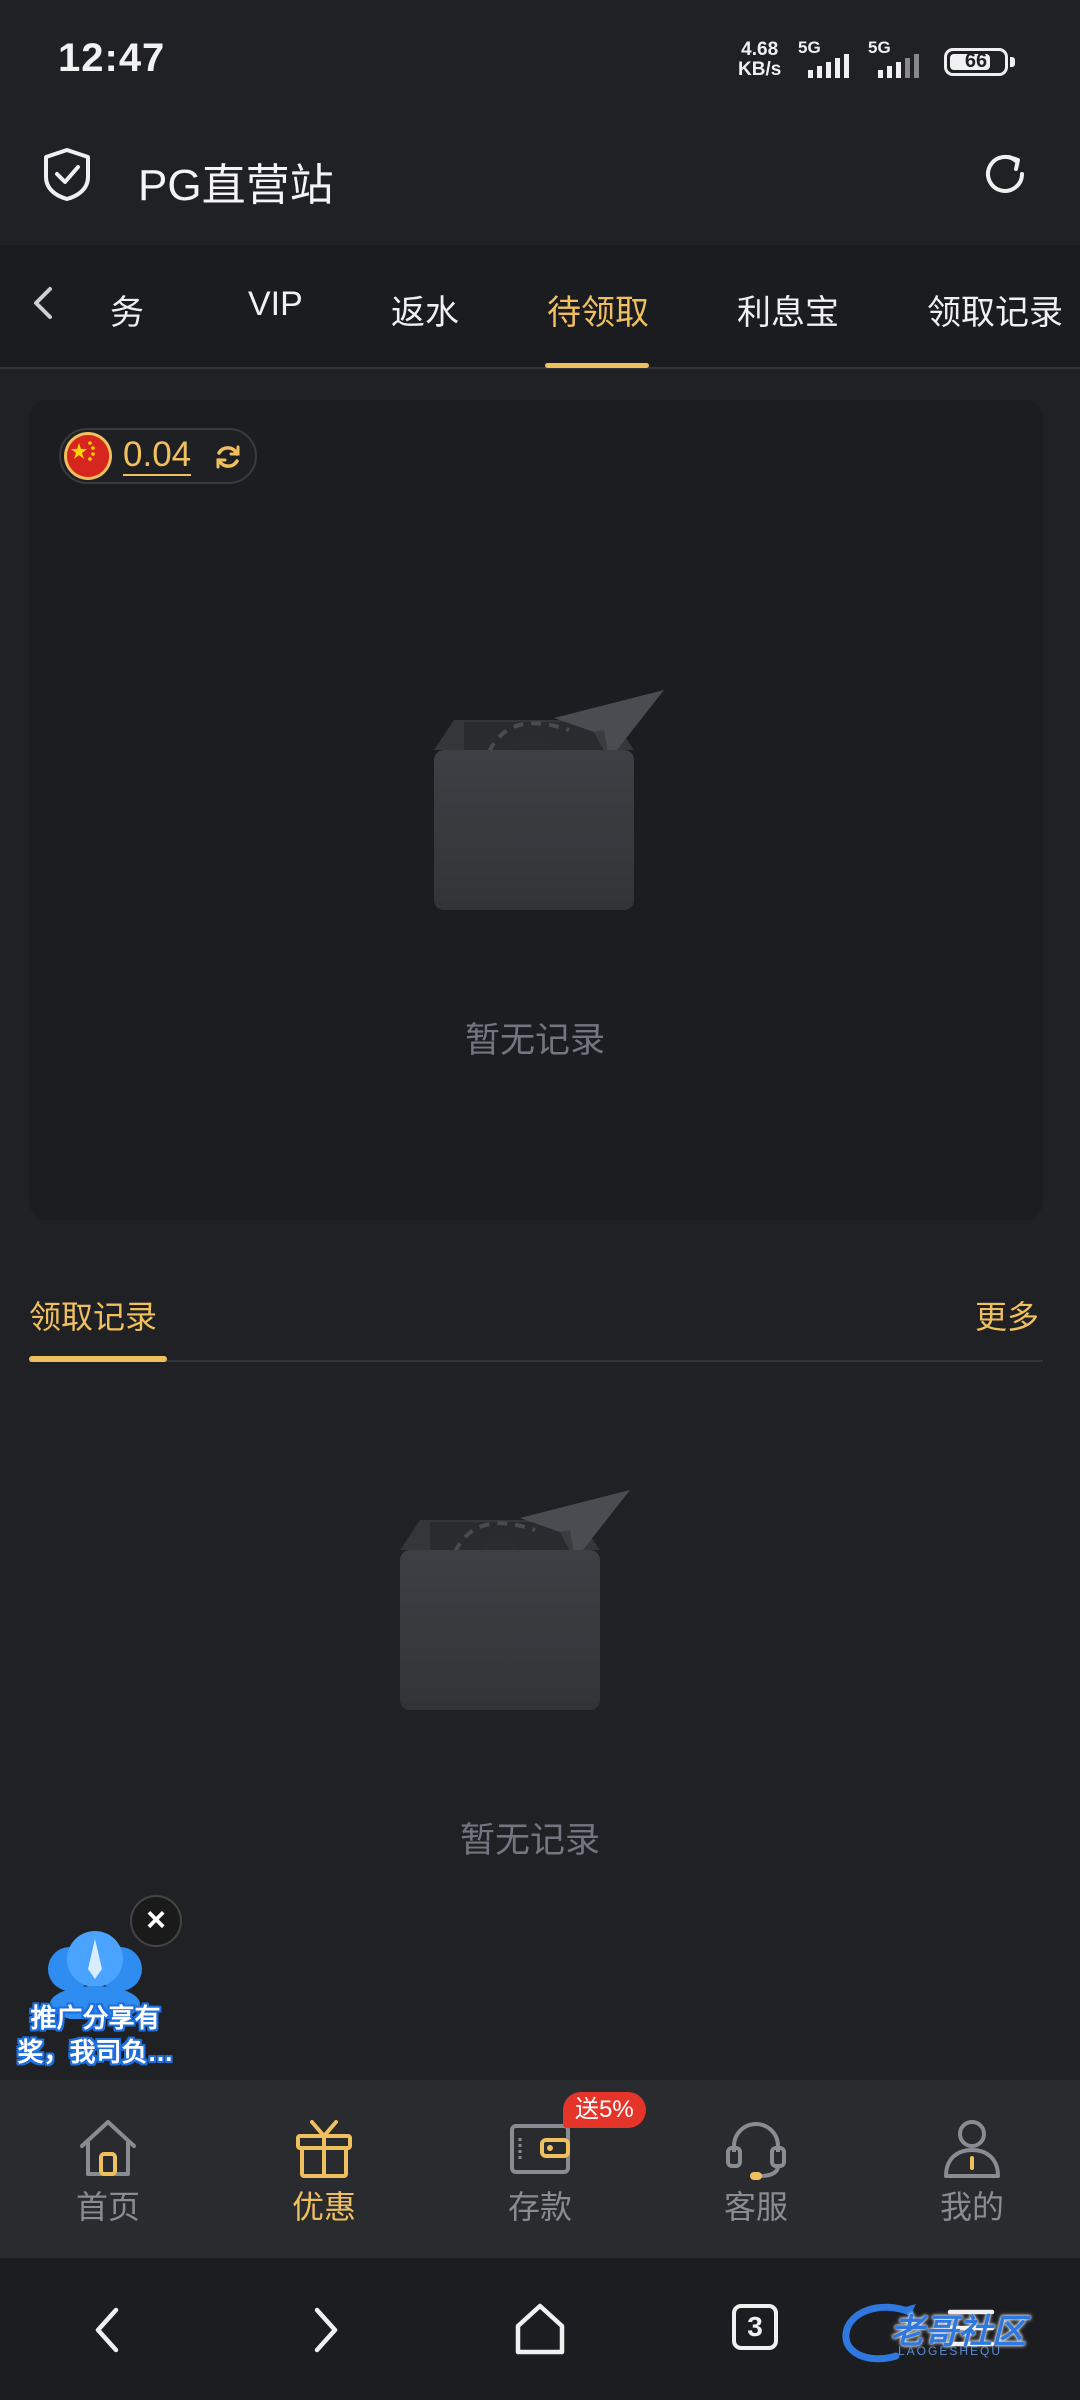 The width and height of the screenshot is (1080, 2400). Describe the element at coordinates (44, 303) in the screenshot. I see `chevron-left-icon` at that location.